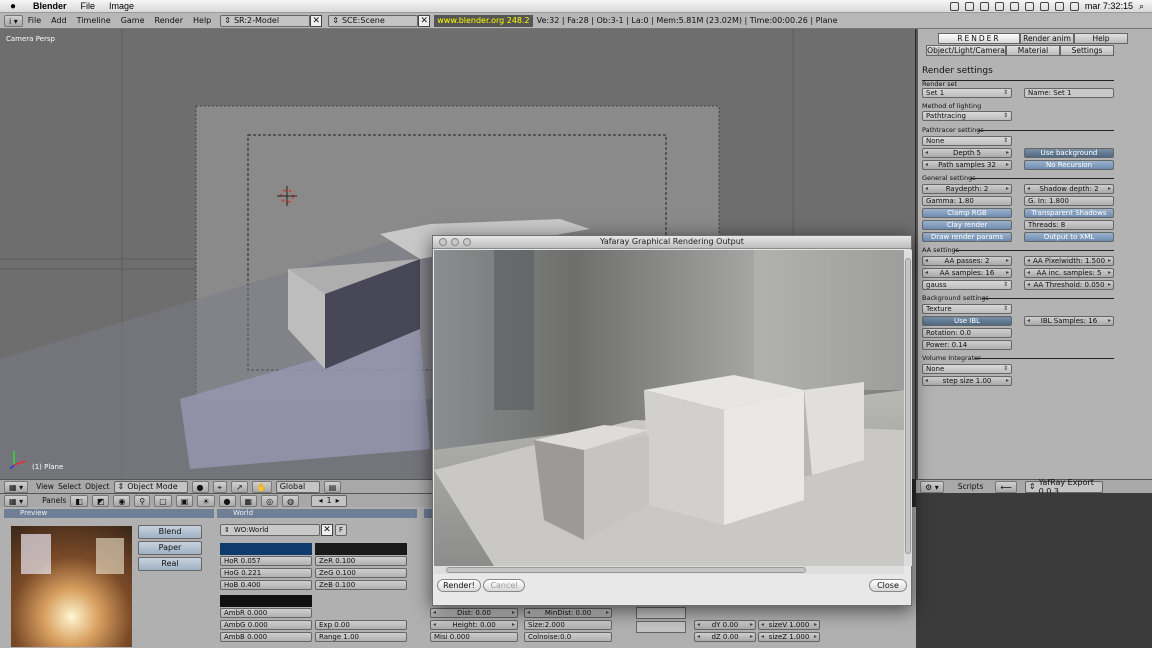  I want to click on menu-render: Render, so click(169, 20).